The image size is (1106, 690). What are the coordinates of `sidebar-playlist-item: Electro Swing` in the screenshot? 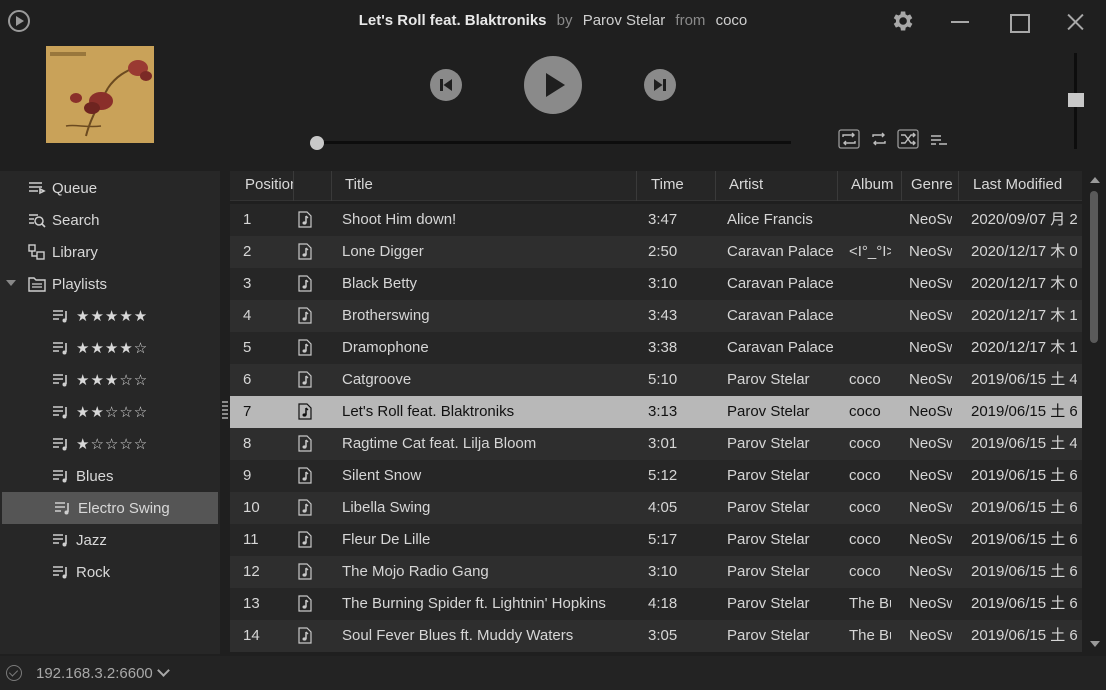 It's located at (110, 508).